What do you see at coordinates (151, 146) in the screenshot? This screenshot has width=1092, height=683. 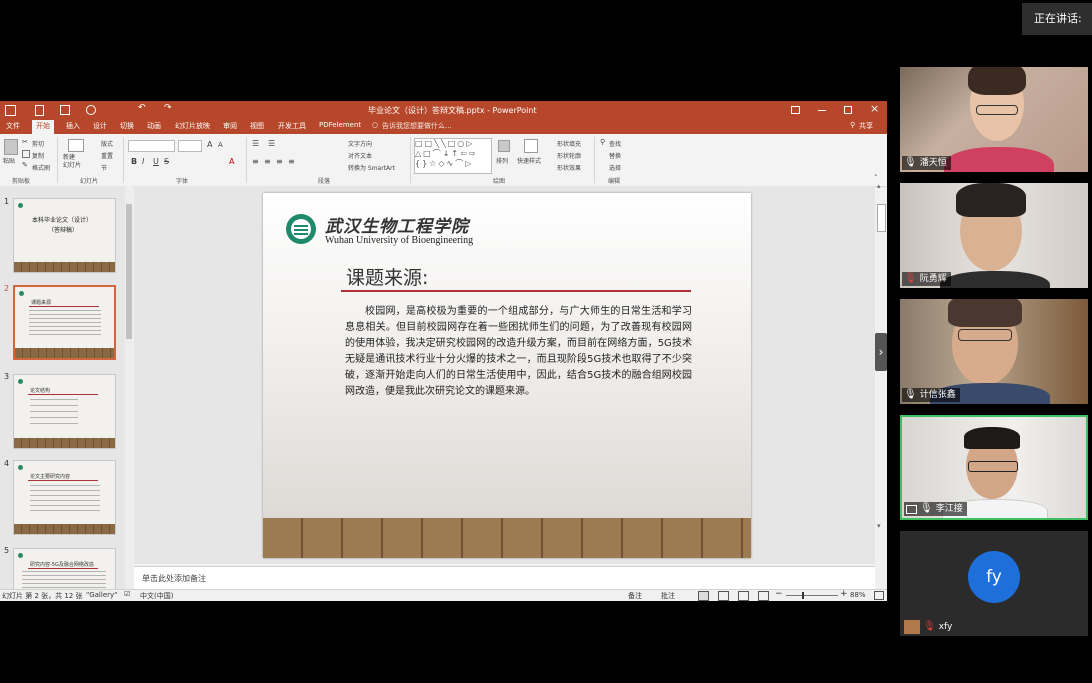 I see `font-name-dropdown` at bounding box center [151, 146].